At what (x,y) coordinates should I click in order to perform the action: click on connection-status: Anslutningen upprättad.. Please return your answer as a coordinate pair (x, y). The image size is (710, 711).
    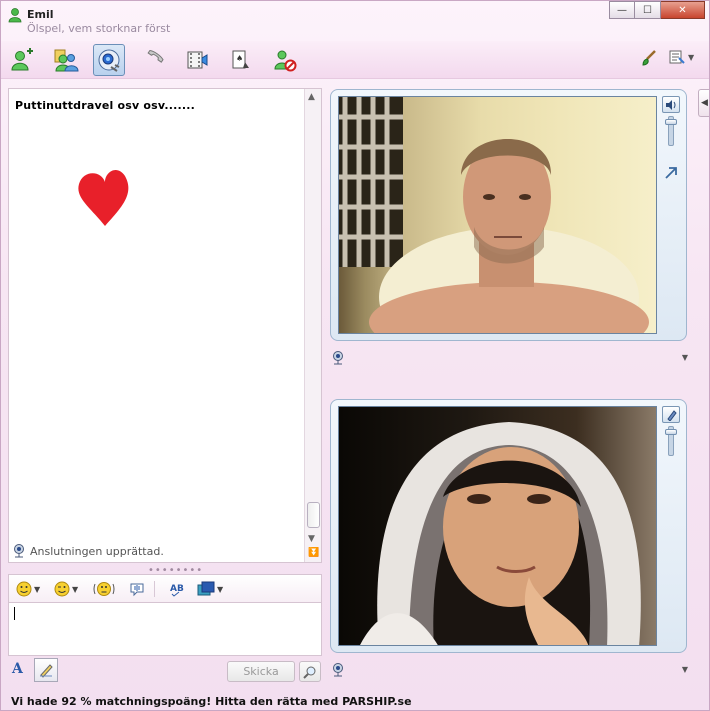
    Looking at the image, I should click on (88, 551).